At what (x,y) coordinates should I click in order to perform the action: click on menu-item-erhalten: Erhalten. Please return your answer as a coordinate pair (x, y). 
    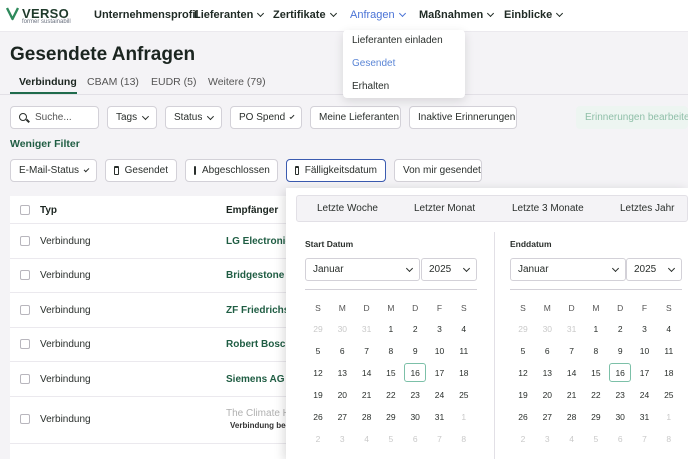
    Looking at the image, I should click on (370, 86).